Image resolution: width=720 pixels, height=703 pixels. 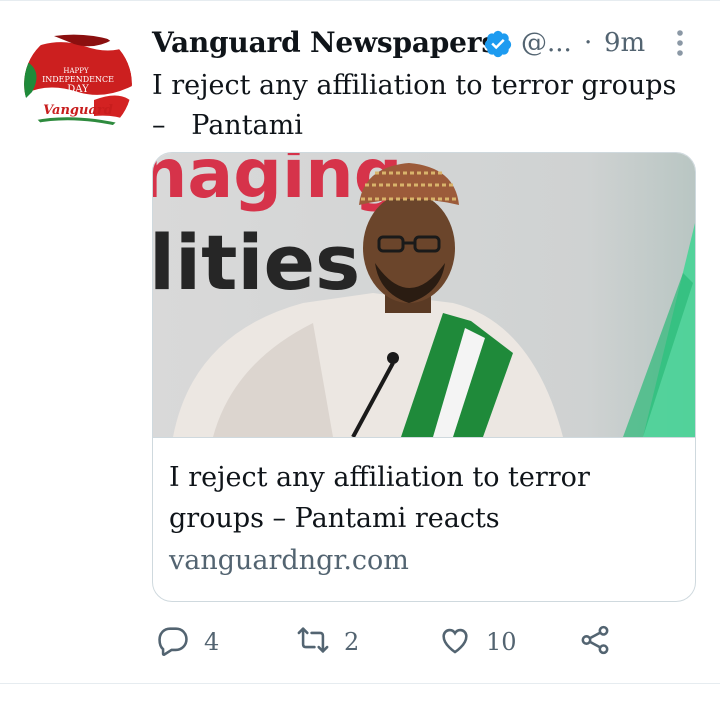 What do you see at coordinates (78, 89) in the screenshot?
I see `svg-text: DAY` at bounding box center [78, 89].